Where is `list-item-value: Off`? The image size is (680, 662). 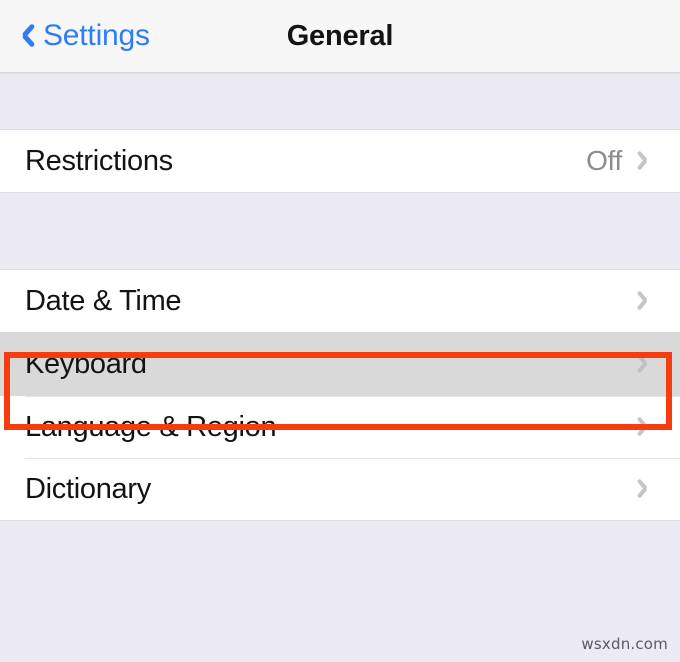
list-item-value: Off is located at coordinates (604, 160).